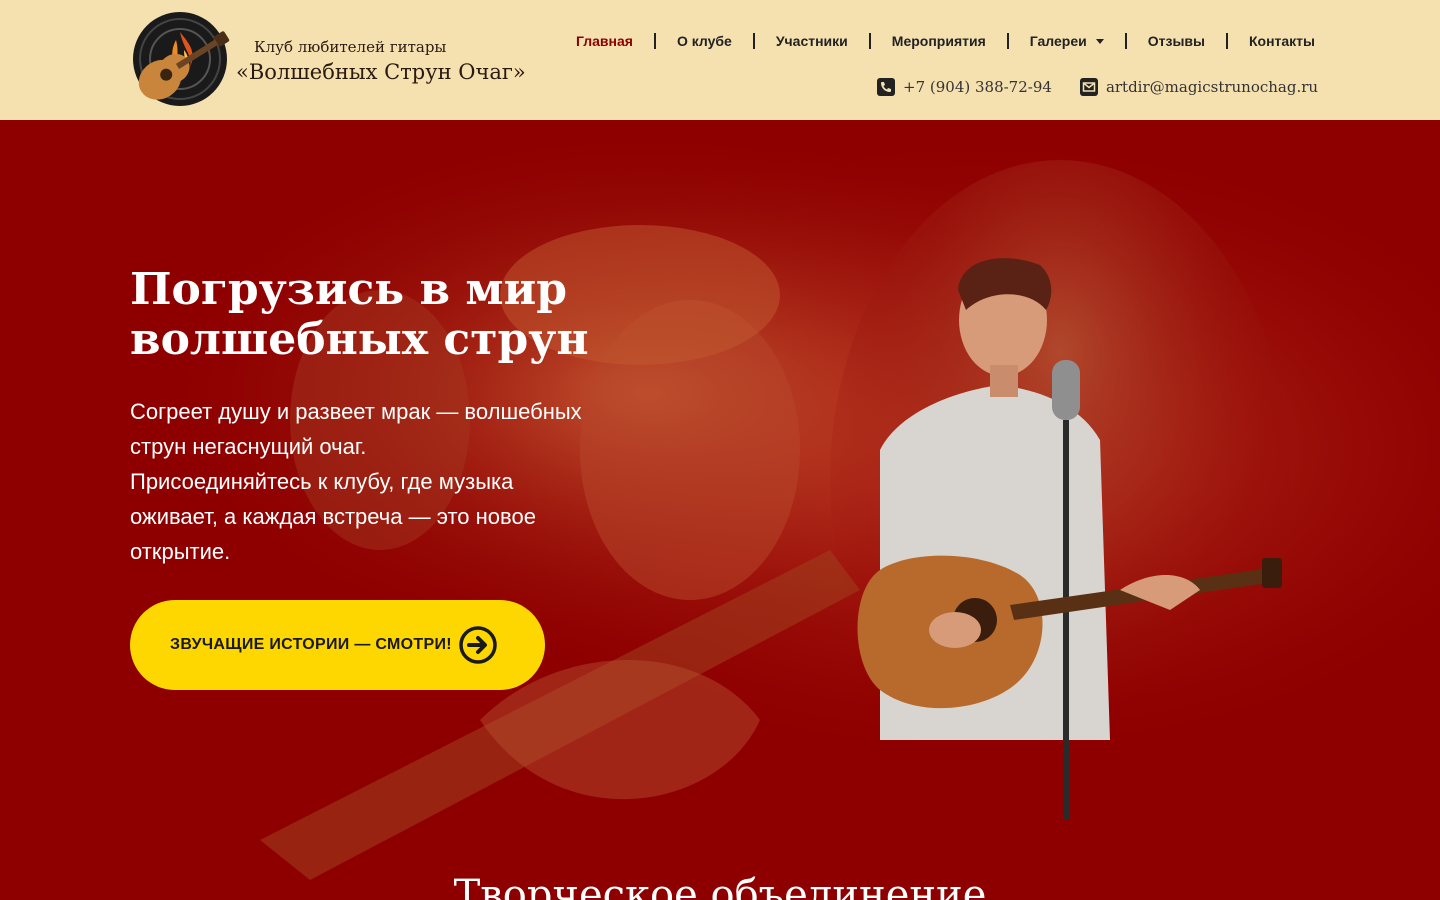 This screenshot has height=900, width=1440. Describe the element at coordinates (381, 72) in the screenshot. I see `logo-title: «Волшебных Струн Очаг»` at that location.